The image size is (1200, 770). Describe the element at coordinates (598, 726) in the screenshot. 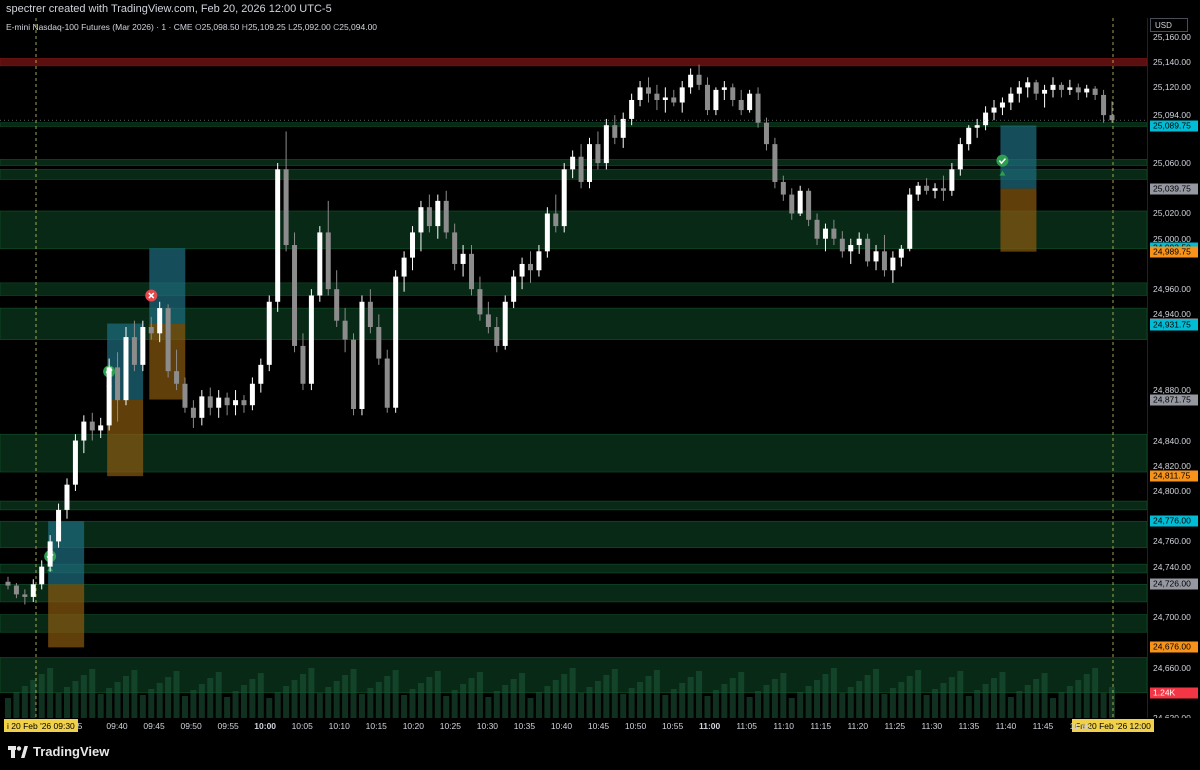

I see `time-tick-label: 10:45` at that location.